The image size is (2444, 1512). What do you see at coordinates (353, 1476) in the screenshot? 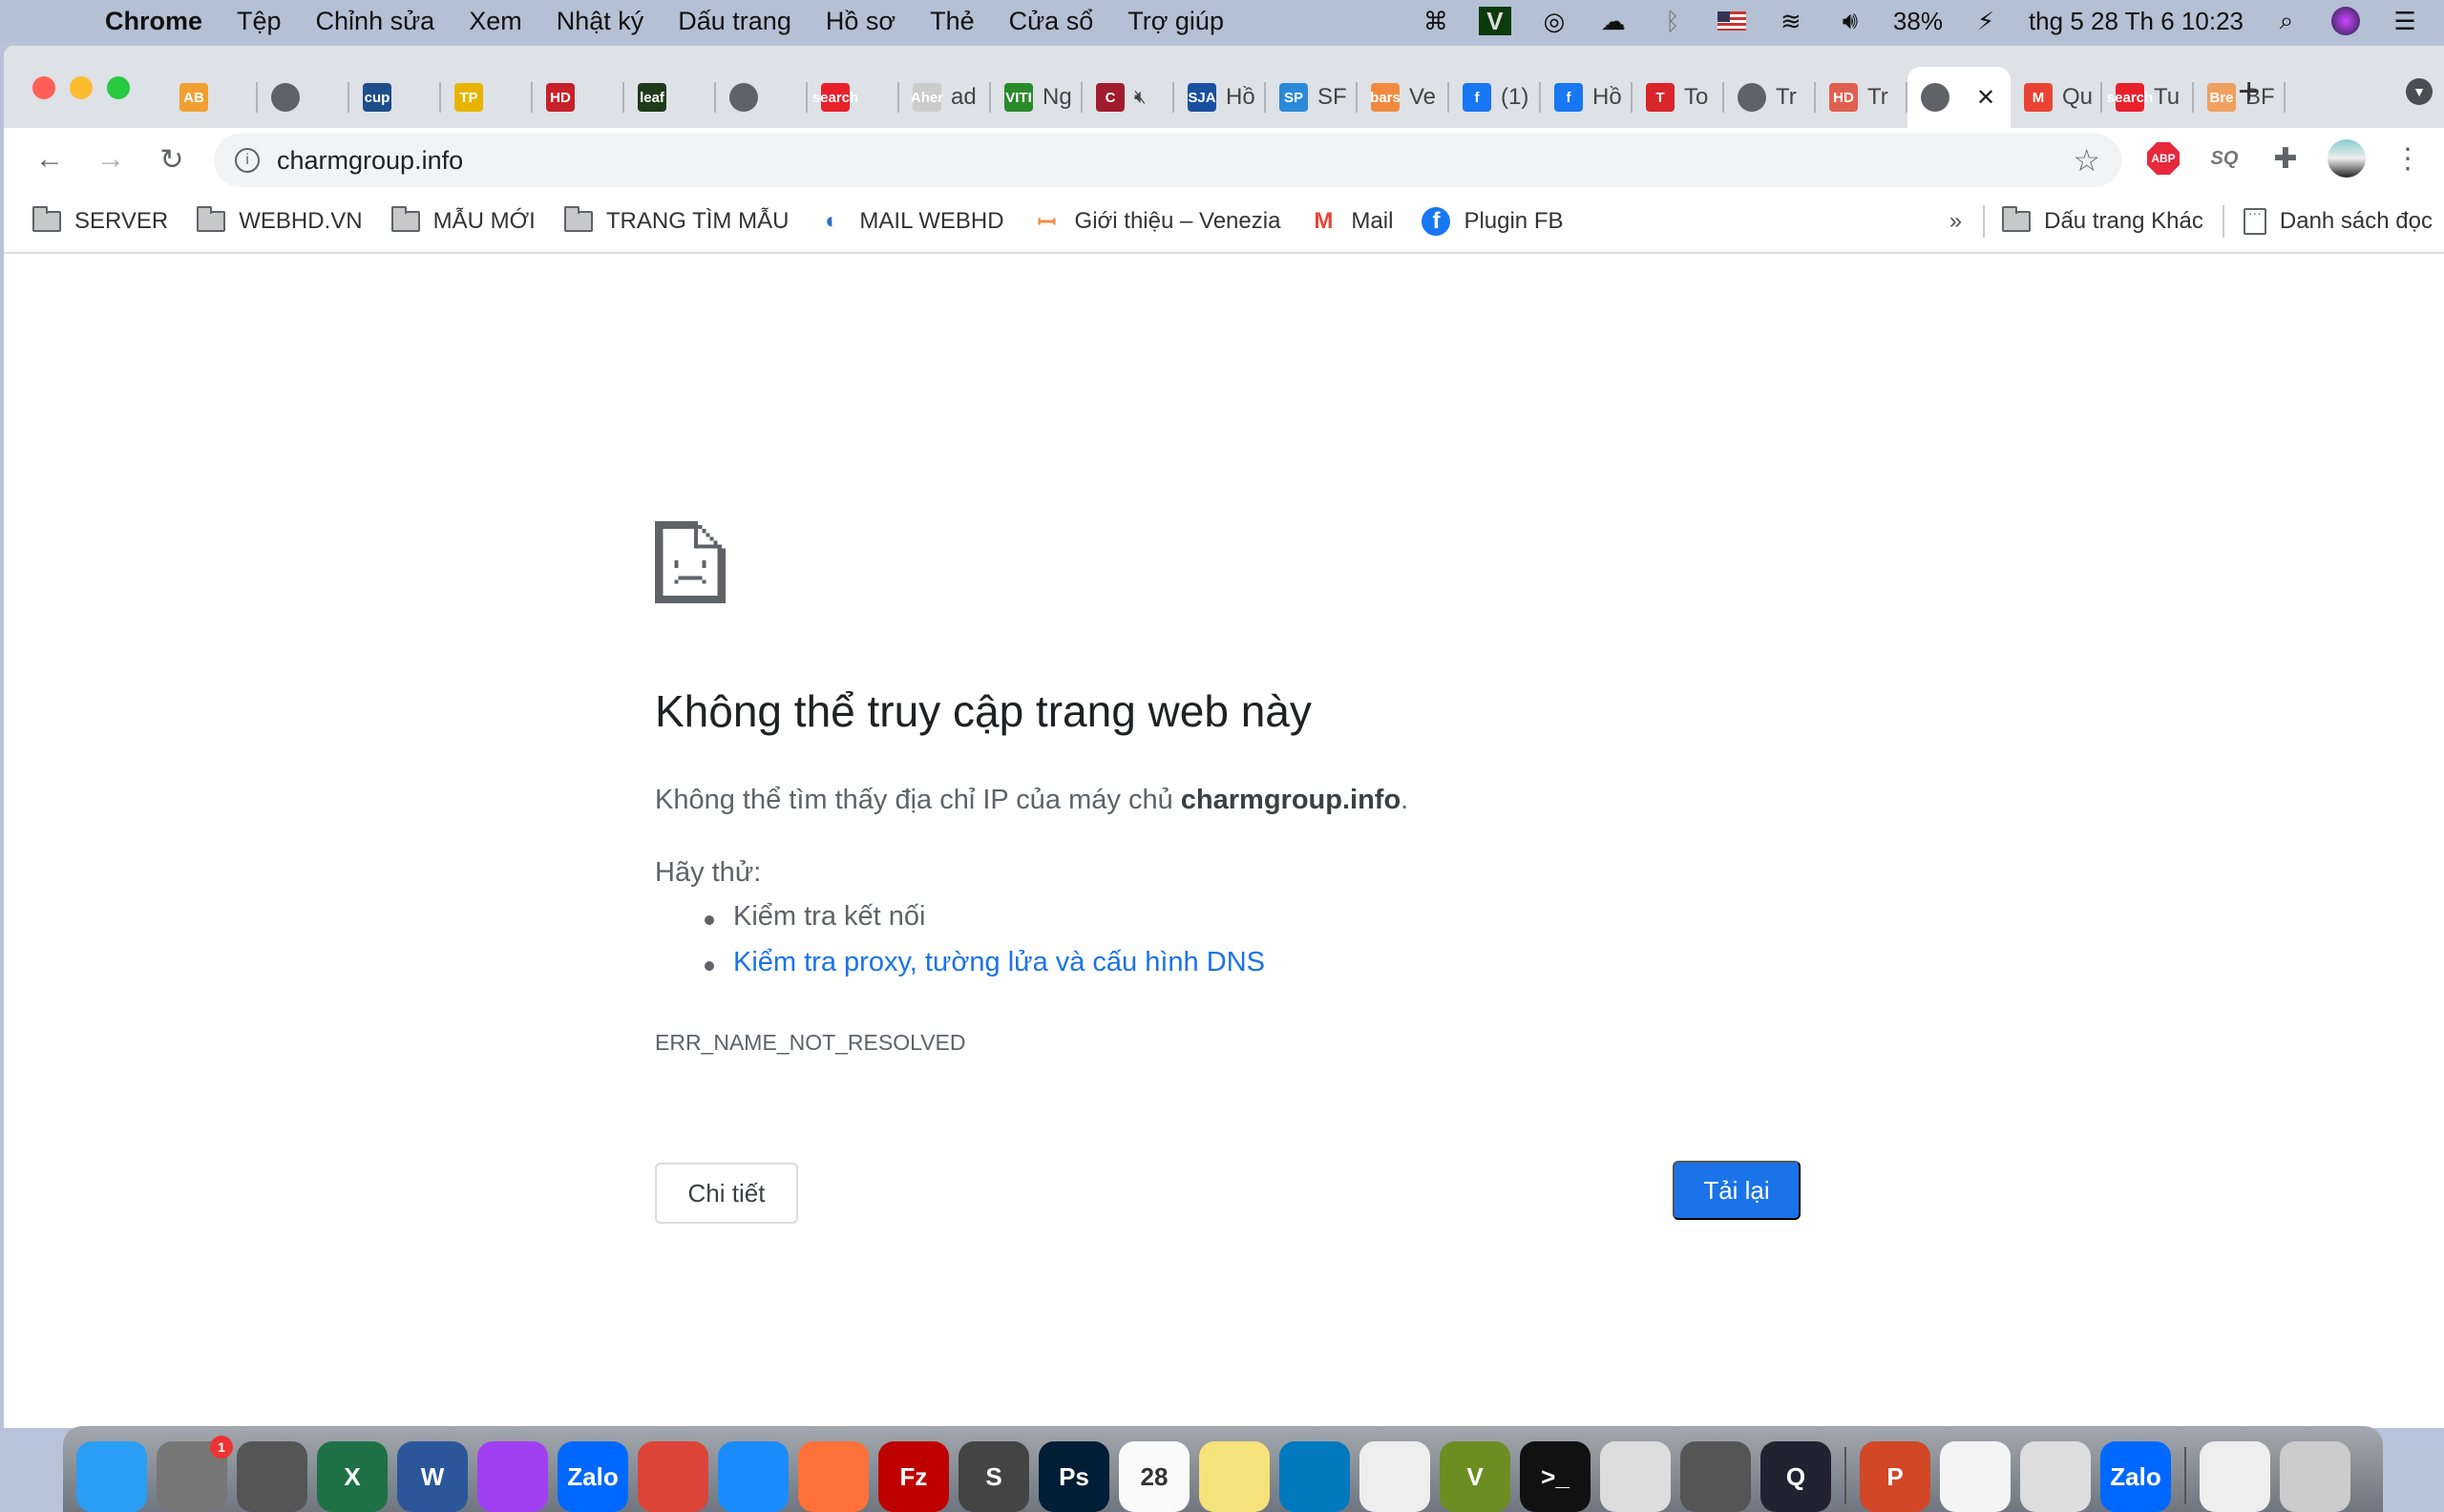
I see `dock-excel-icon: X` at bounding box center [353, 1476].